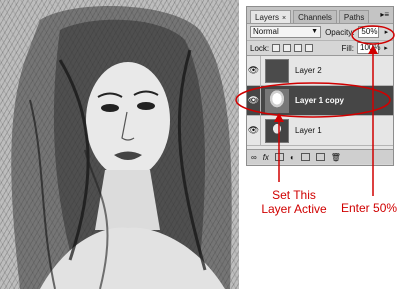 The image size is (400, 289). I want to click on annotation-line-2: Layer Active, so click(294, 209).